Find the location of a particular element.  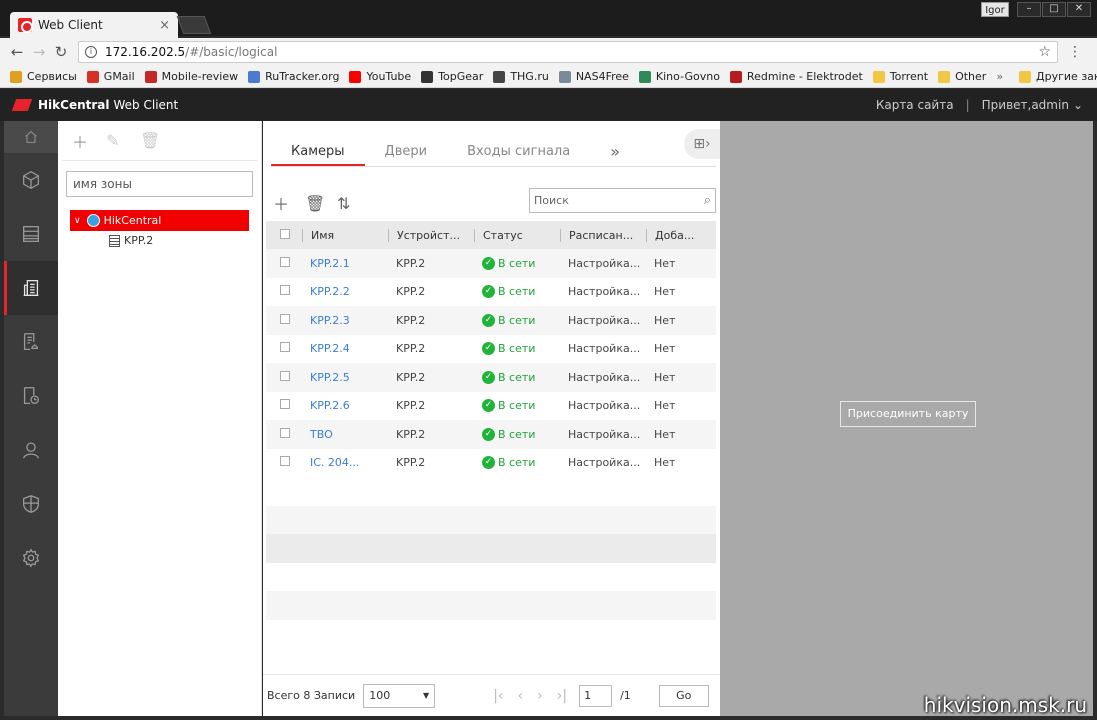

camera-name-link: TBO is located at coordinates (345, 434).